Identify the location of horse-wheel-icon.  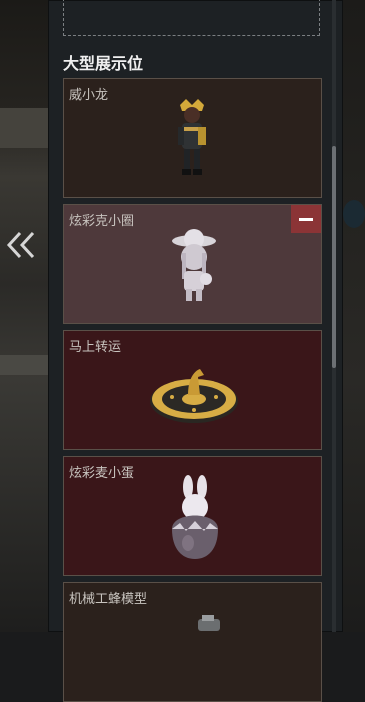
(194, 392).